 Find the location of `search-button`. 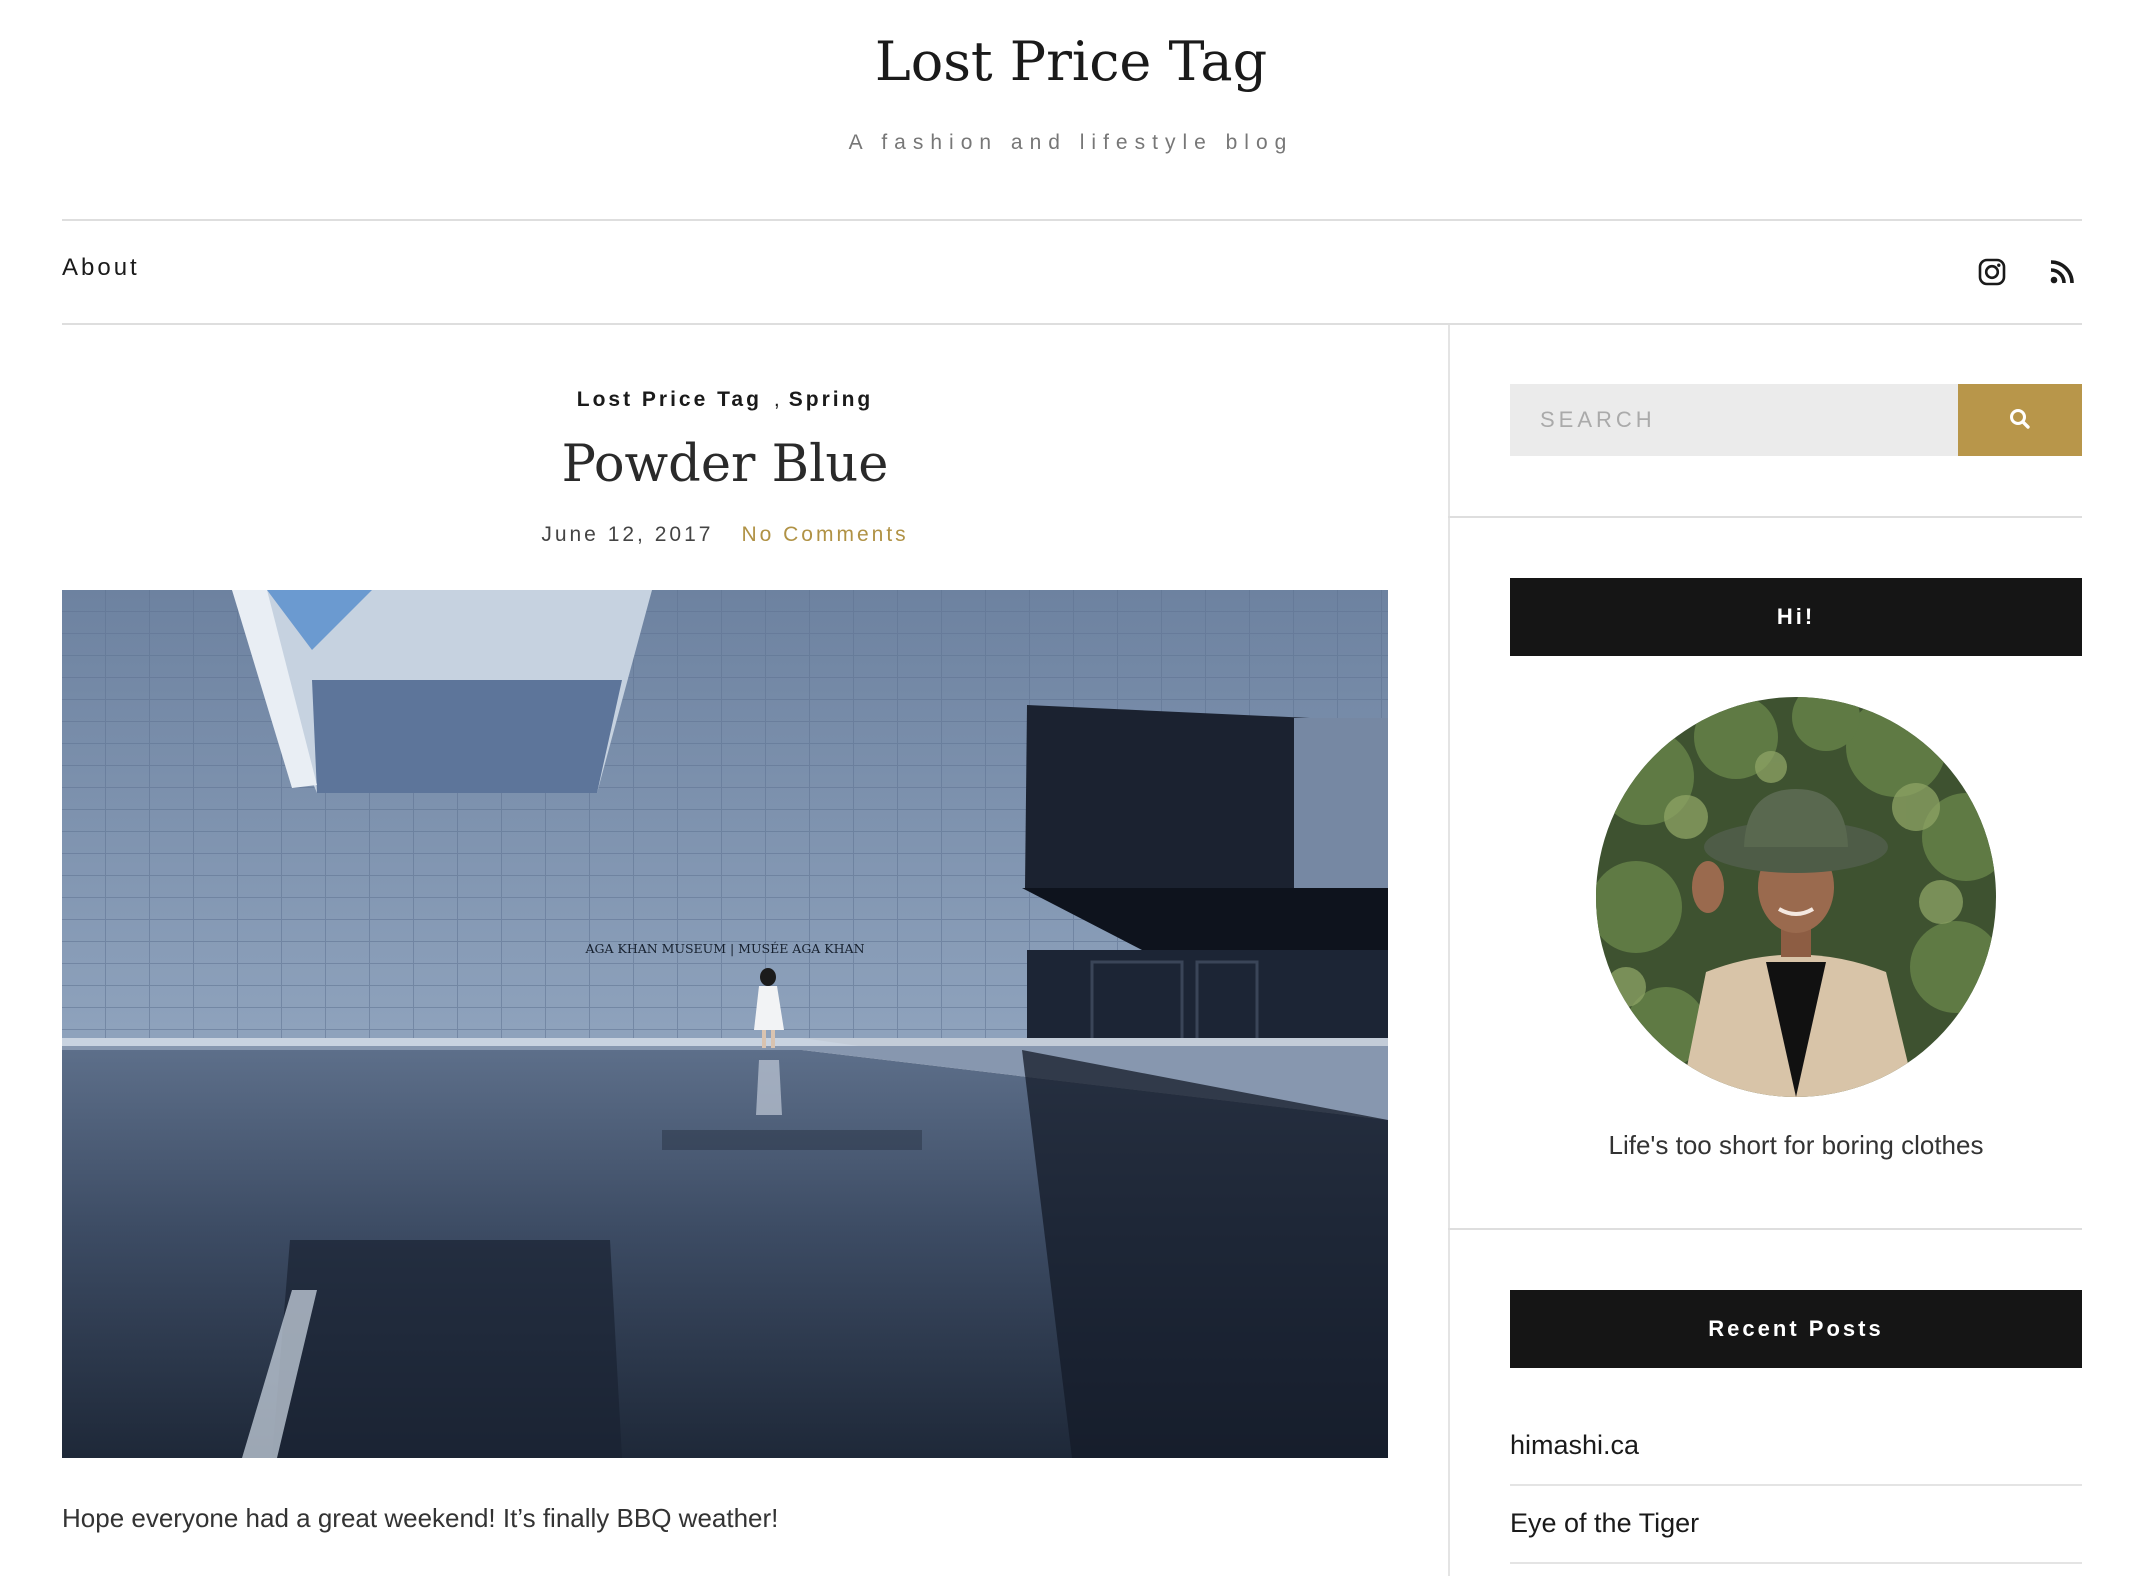

search-button is located at coordinates (2020, 420).